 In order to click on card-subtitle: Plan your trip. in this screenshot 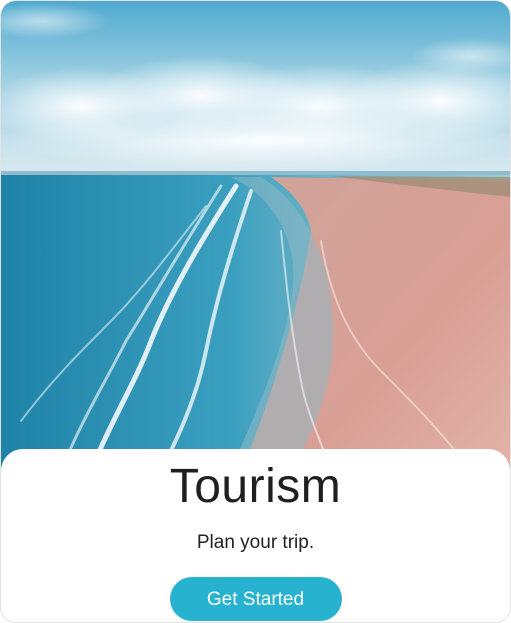, I will do `click(255, 542)`.